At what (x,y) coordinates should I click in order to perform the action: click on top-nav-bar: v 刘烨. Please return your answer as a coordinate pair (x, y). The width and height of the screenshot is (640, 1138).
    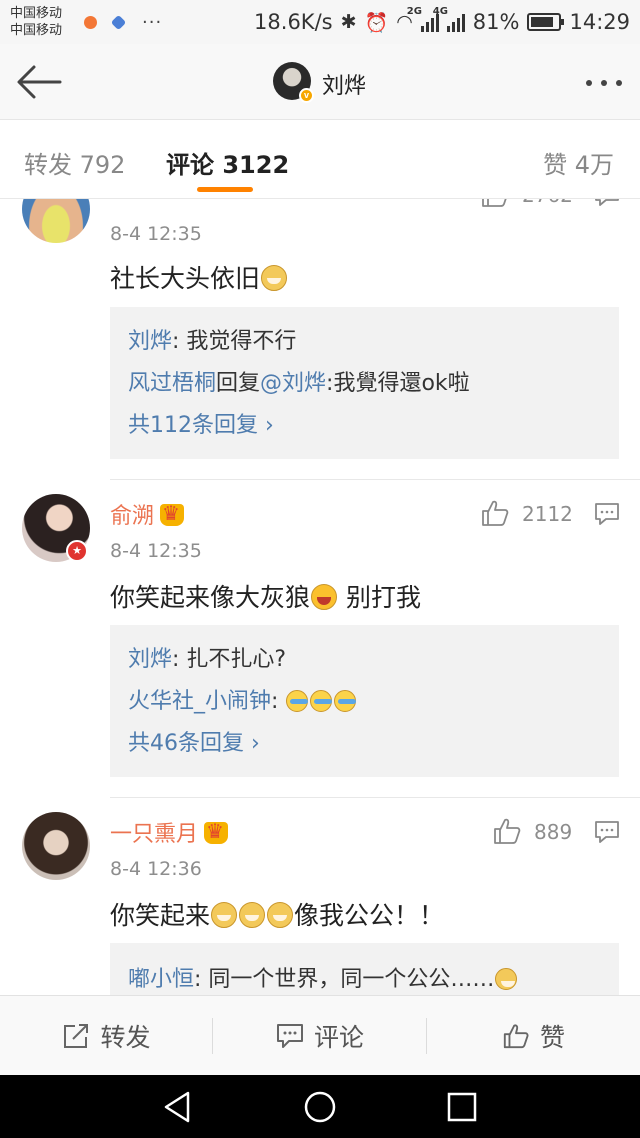
    Looking at the image, I should click on (320, 82).